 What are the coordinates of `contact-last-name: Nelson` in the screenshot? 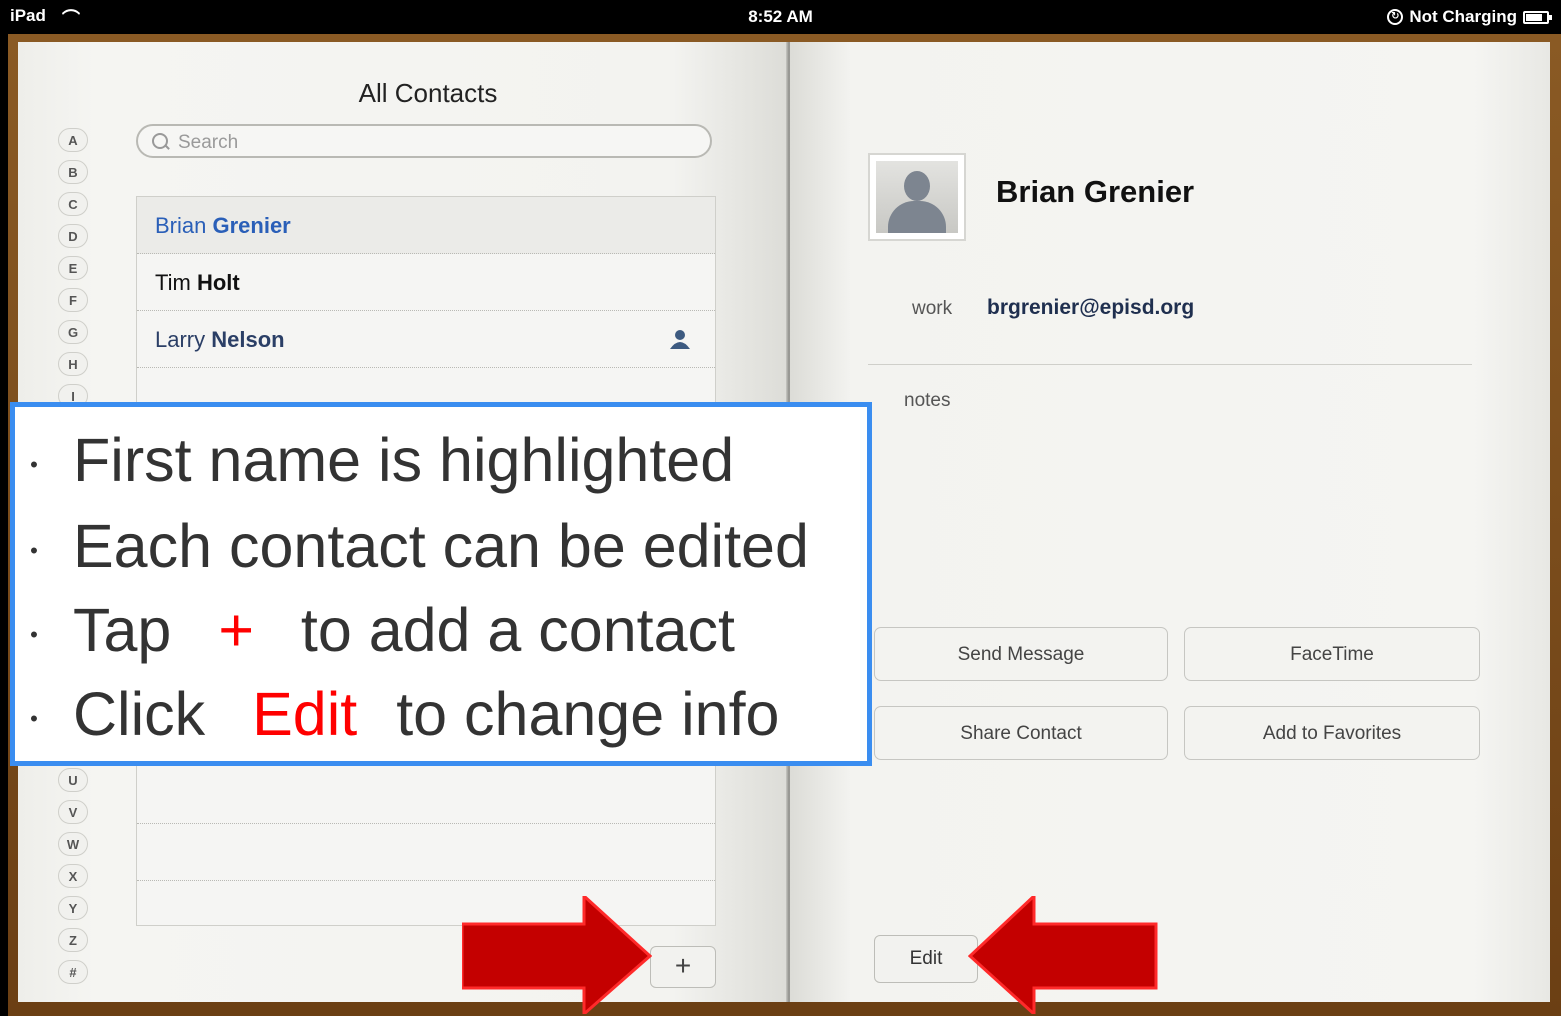 It's located at (248, 339).